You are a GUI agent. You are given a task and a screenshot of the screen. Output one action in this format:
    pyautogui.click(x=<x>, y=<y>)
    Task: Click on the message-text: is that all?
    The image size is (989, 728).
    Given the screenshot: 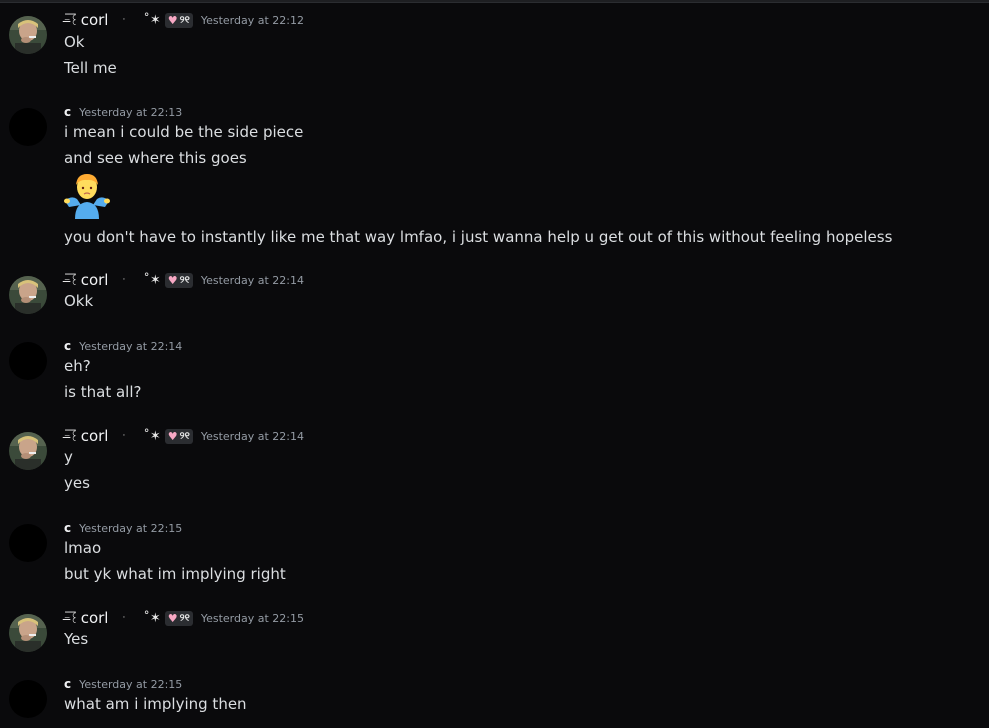 What is the action you would take?
    pyautogui.click(x=103, y=392)
    